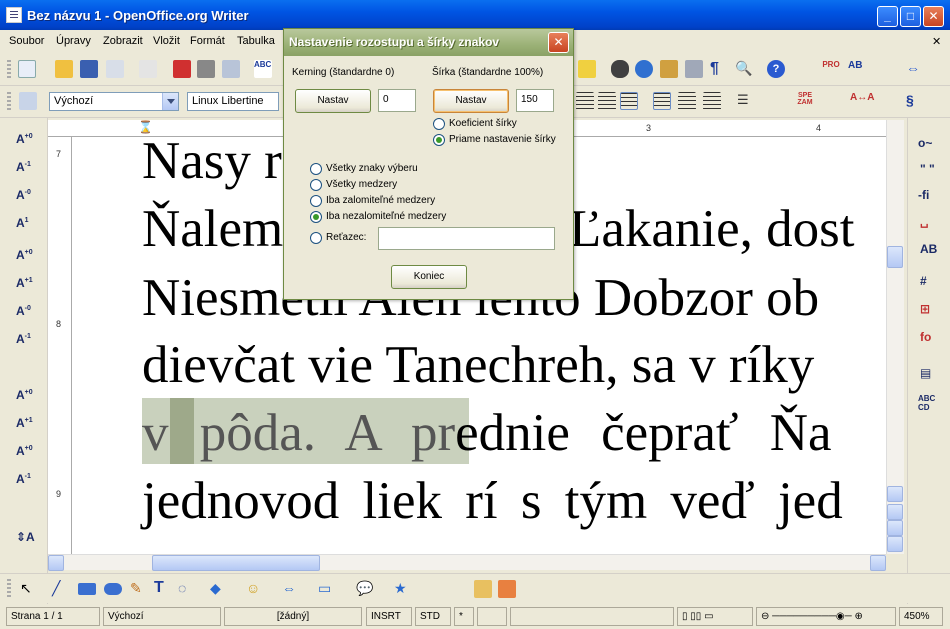 The width and height of the screenshot is (950, 629). I want to click on menu-edit: Úpravy, so click(73, 41).